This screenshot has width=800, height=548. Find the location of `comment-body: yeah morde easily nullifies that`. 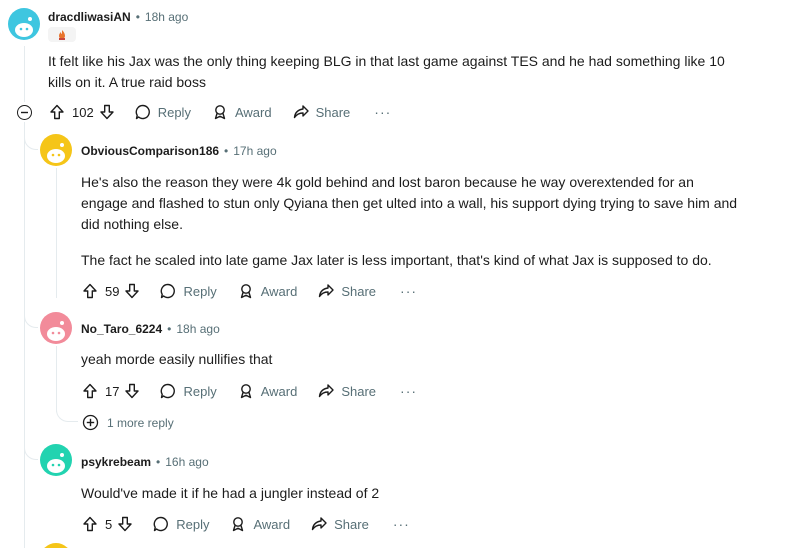

comment-body: yeah morde easily nullifies that is located at coordinates (177, 359).